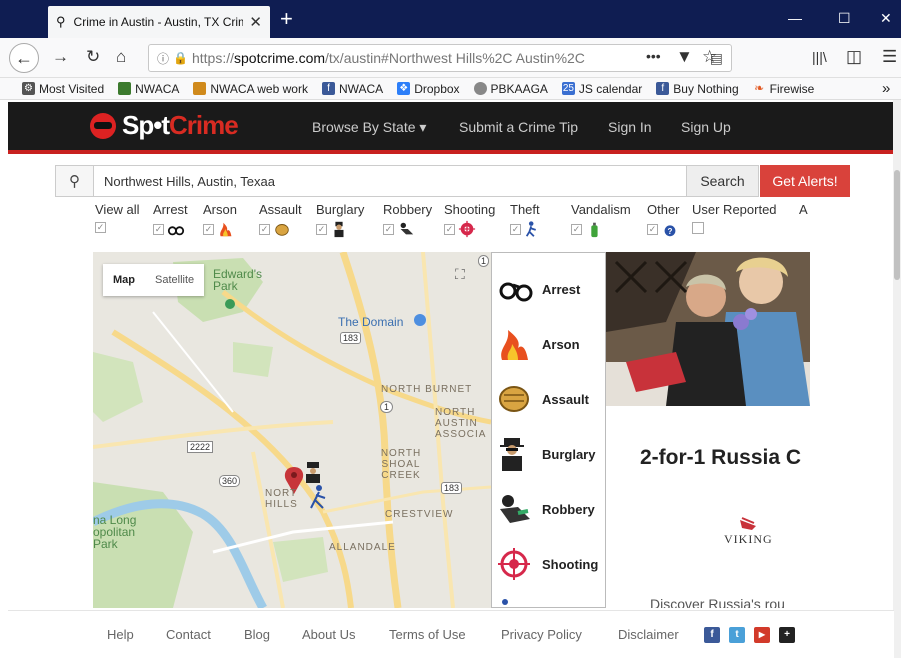  Describe the element at coordinates (698, 228) in the screenshot. I see `user-reported-checkbox` at that location.